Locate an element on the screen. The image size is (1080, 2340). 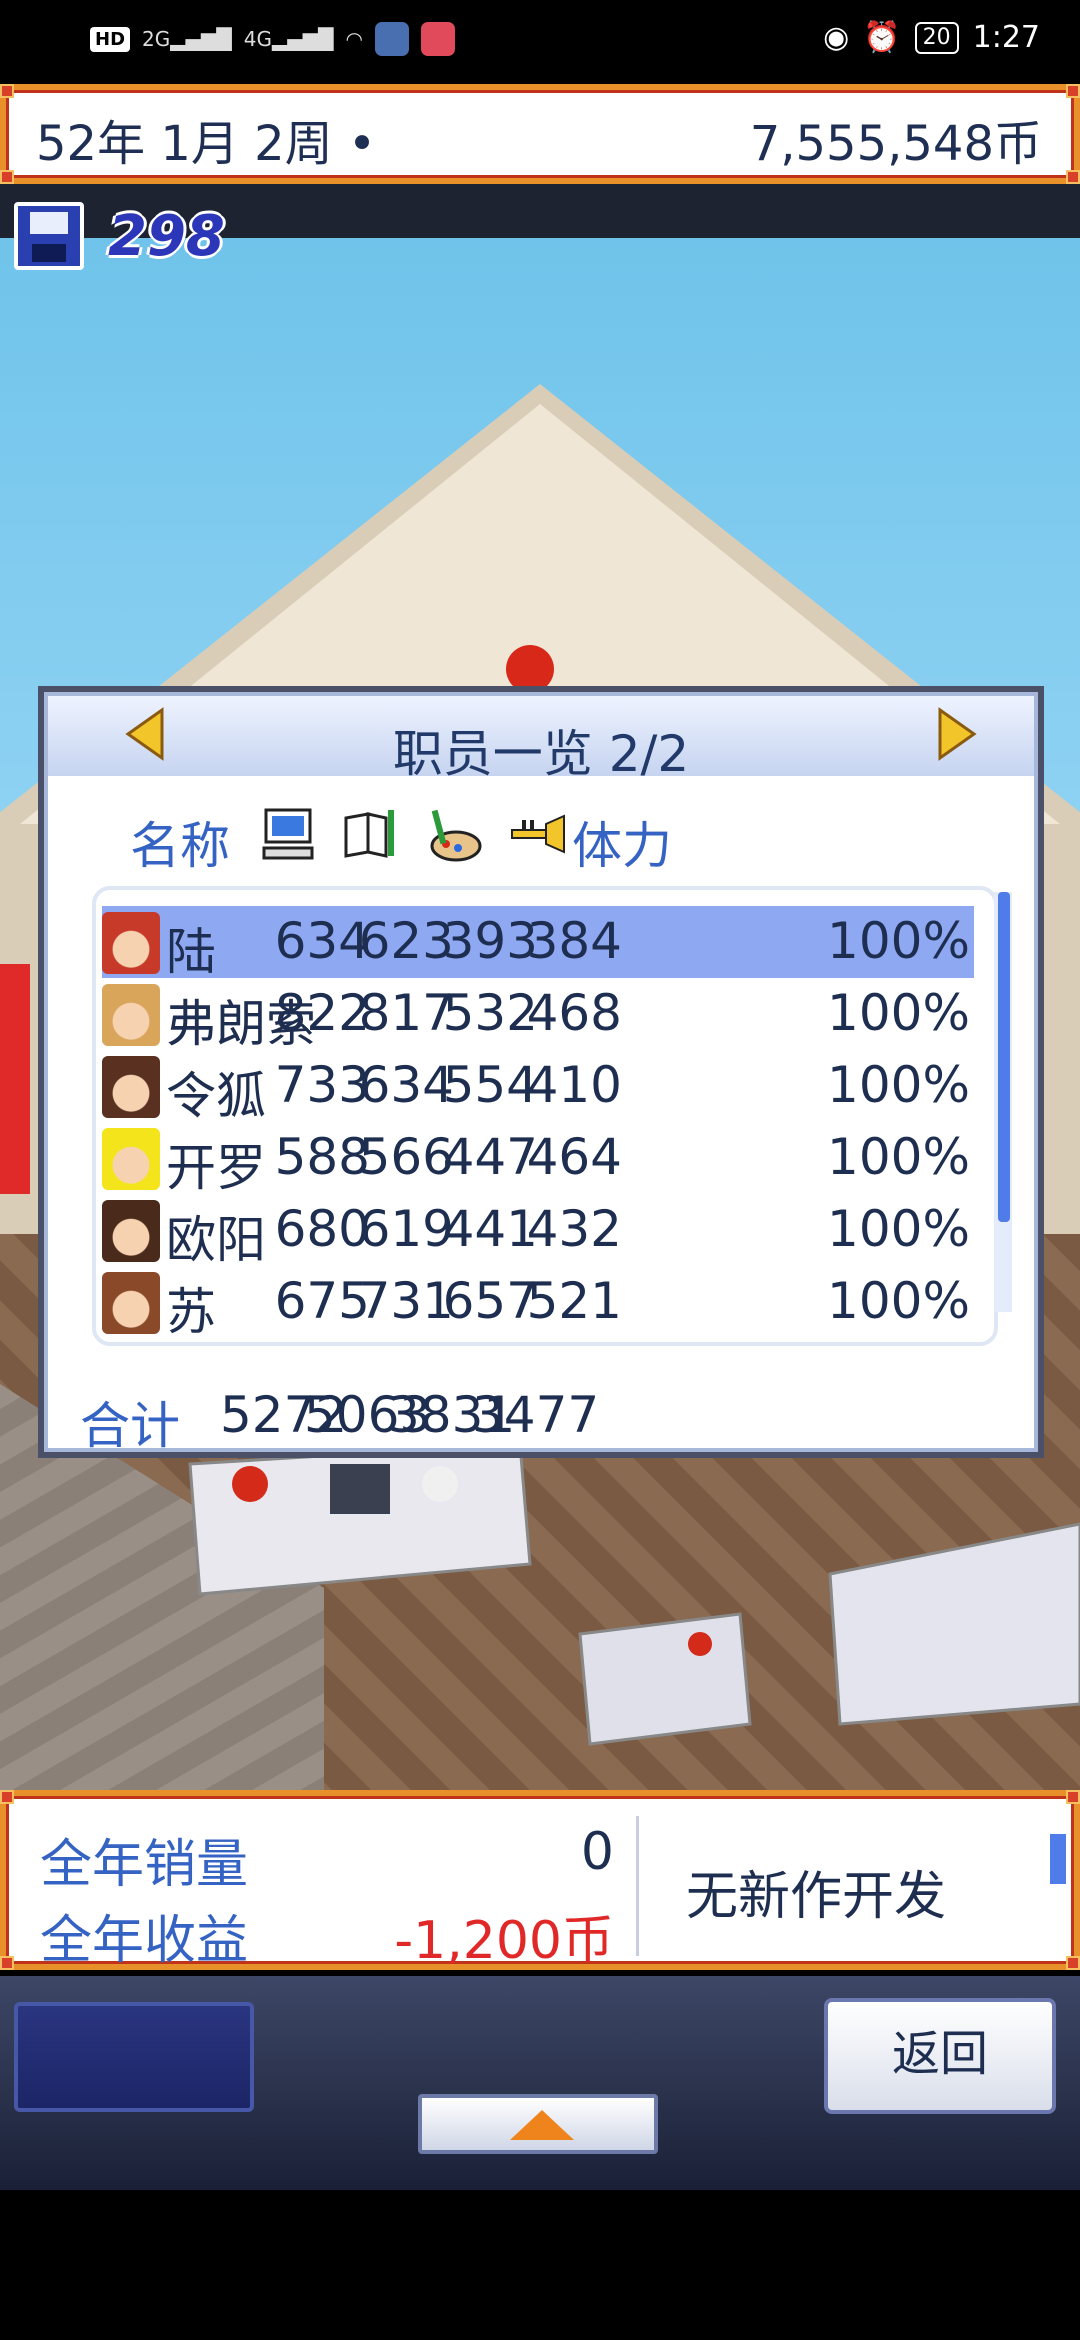
status-time: 1:27 is located at coordinates (1006, 37).